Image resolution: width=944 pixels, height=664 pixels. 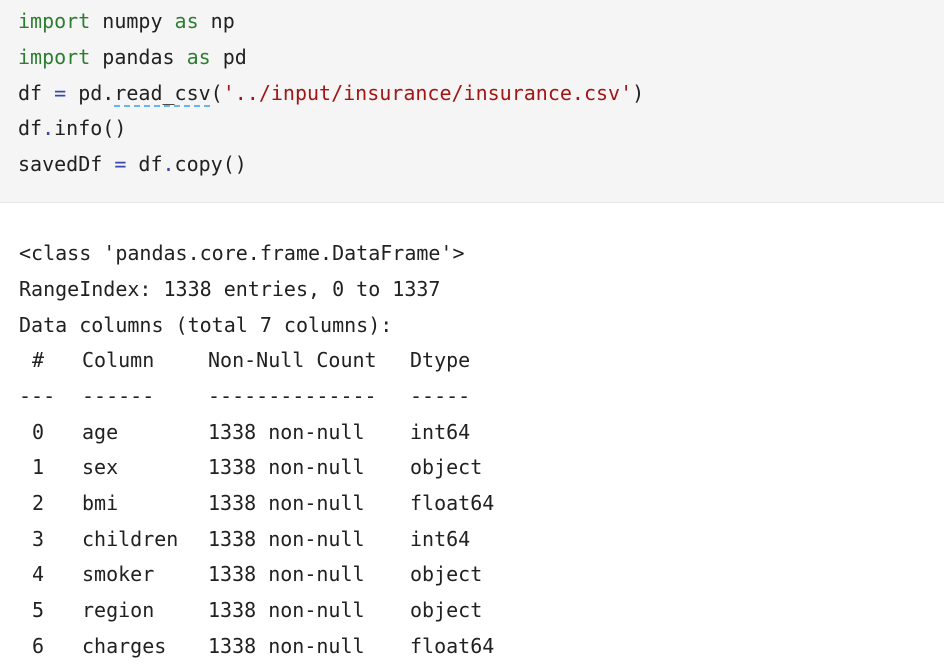 What do you see at coordinates (242, 253) in the screenshot?
I see `output-class-line: <class 'pandas.core.frame.DataFrame'>` at bounding box center [242, 253].